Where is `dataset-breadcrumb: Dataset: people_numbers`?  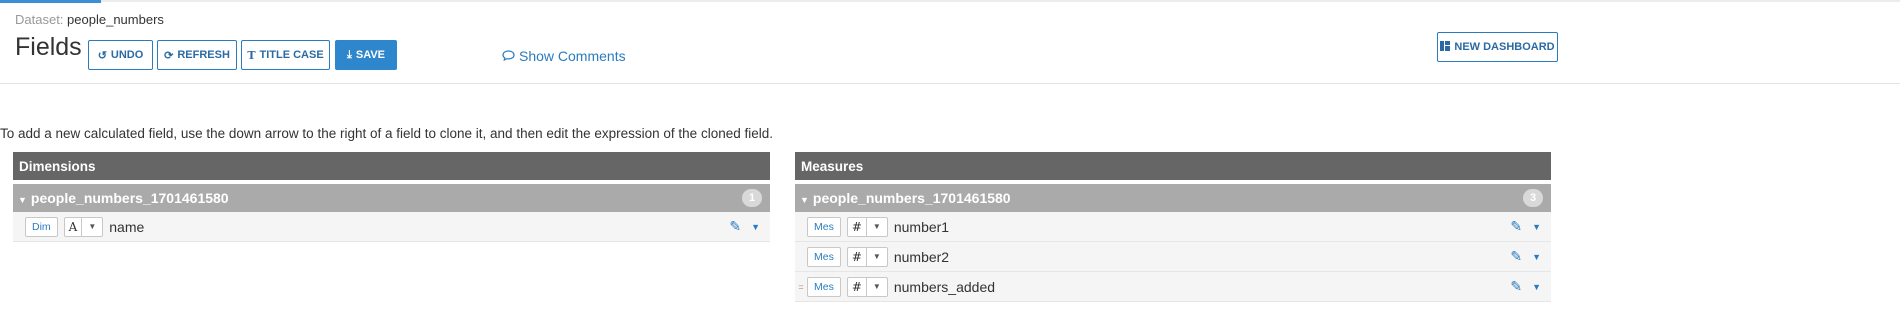 dataset-breadcrumb: Dataset: people_numbers is located at coordinates (89, 19).